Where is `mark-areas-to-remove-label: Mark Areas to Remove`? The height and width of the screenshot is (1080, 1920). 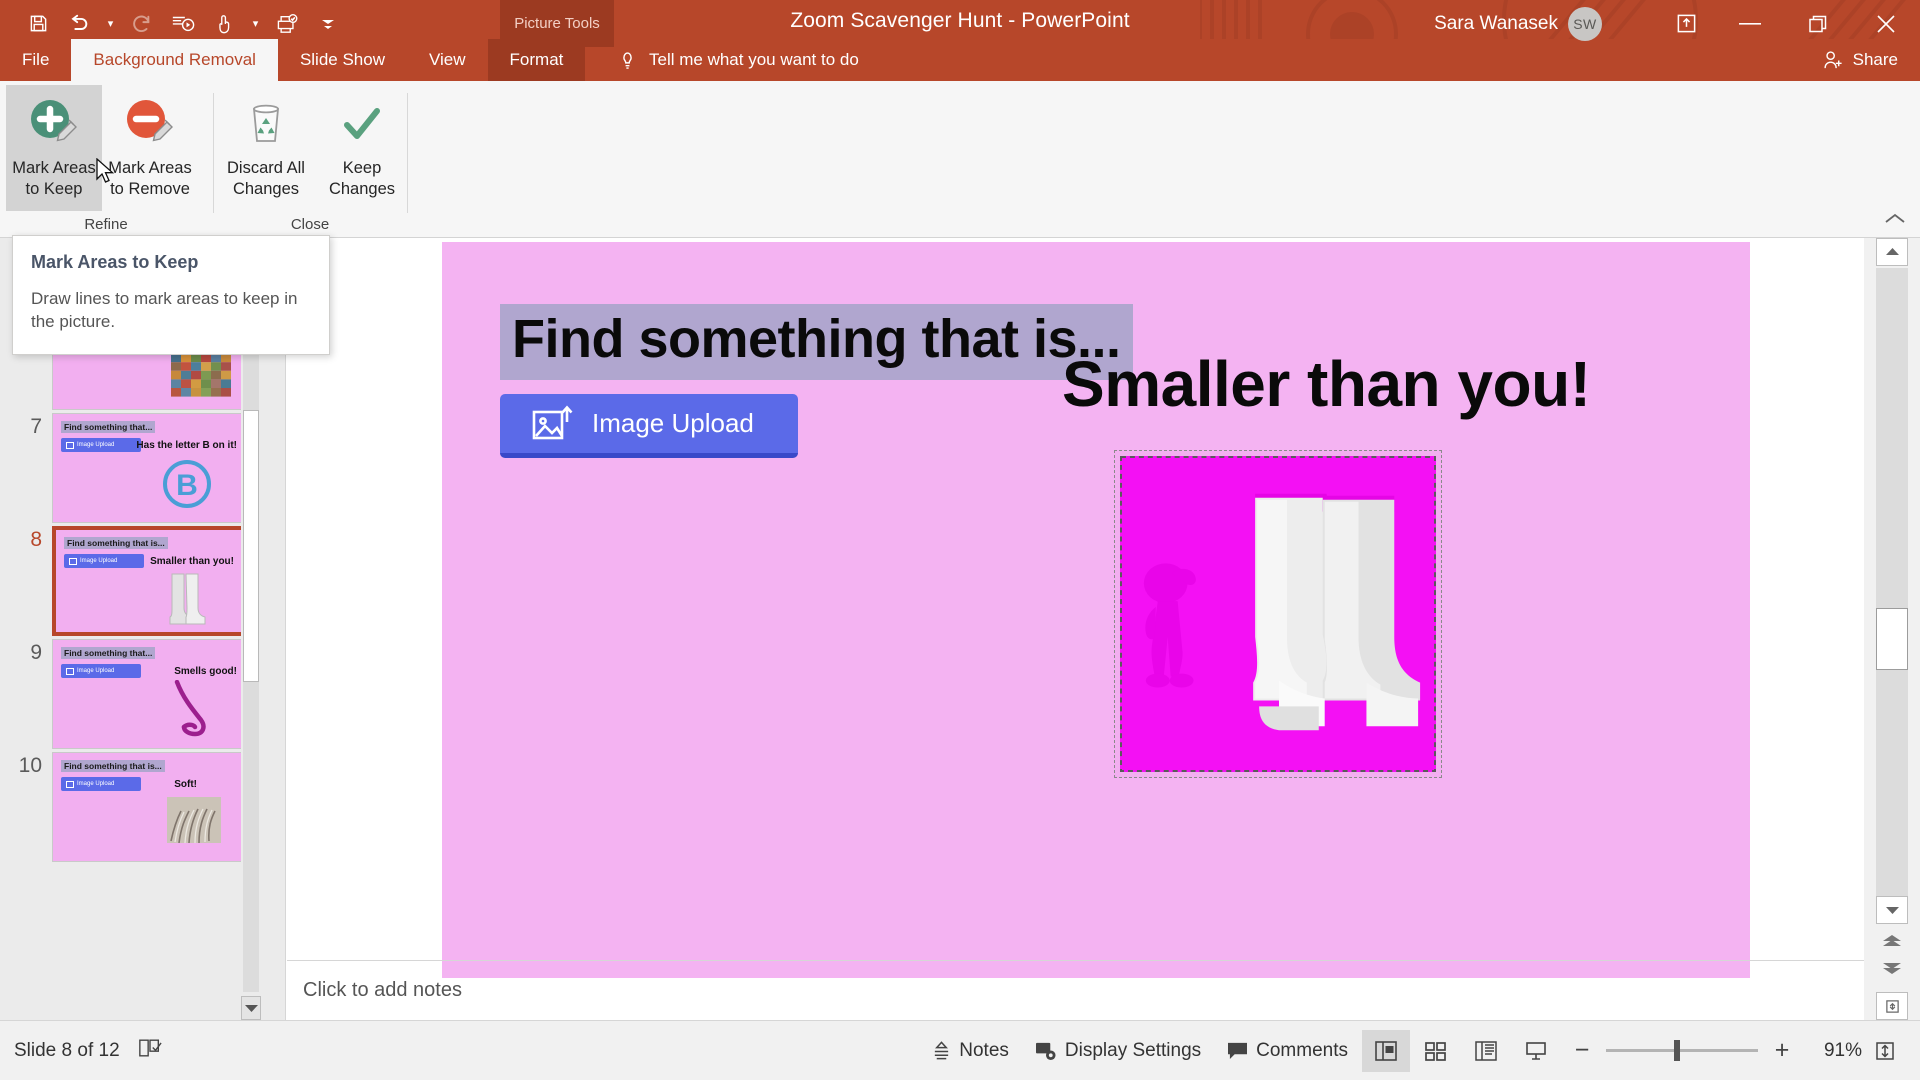
mark-areas-to-remove-label: Mark Areas to Remove is located at coordinates (150, 178).